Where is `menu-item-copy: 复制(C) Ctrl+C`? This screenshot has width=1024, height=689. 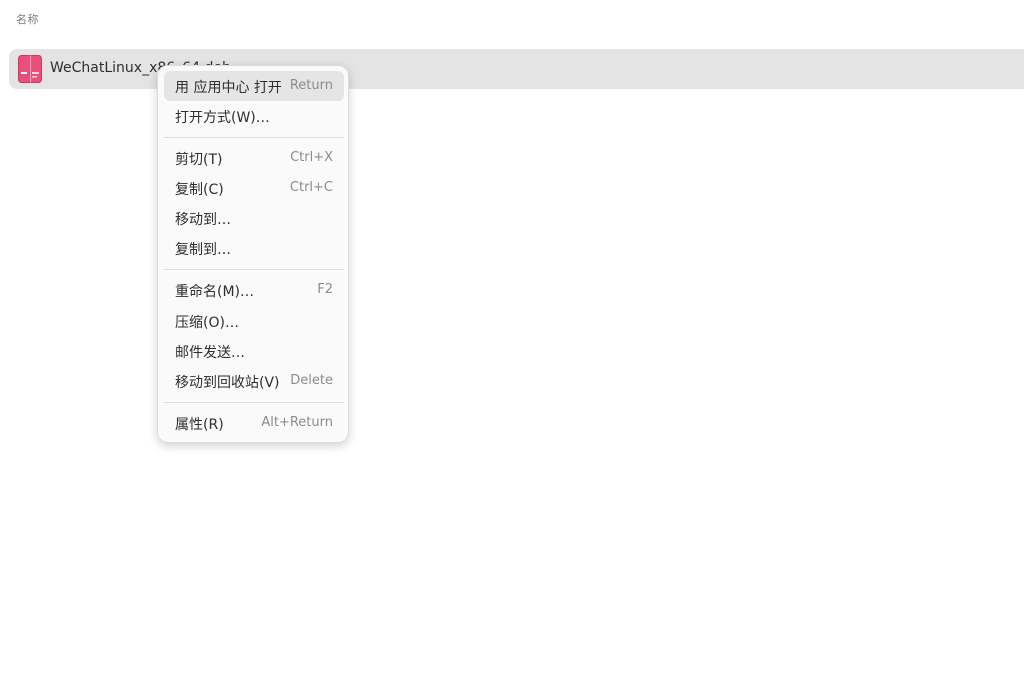
menu-item-copy: 复制(C) Ctrl+C is located at coordinates (254, 188).